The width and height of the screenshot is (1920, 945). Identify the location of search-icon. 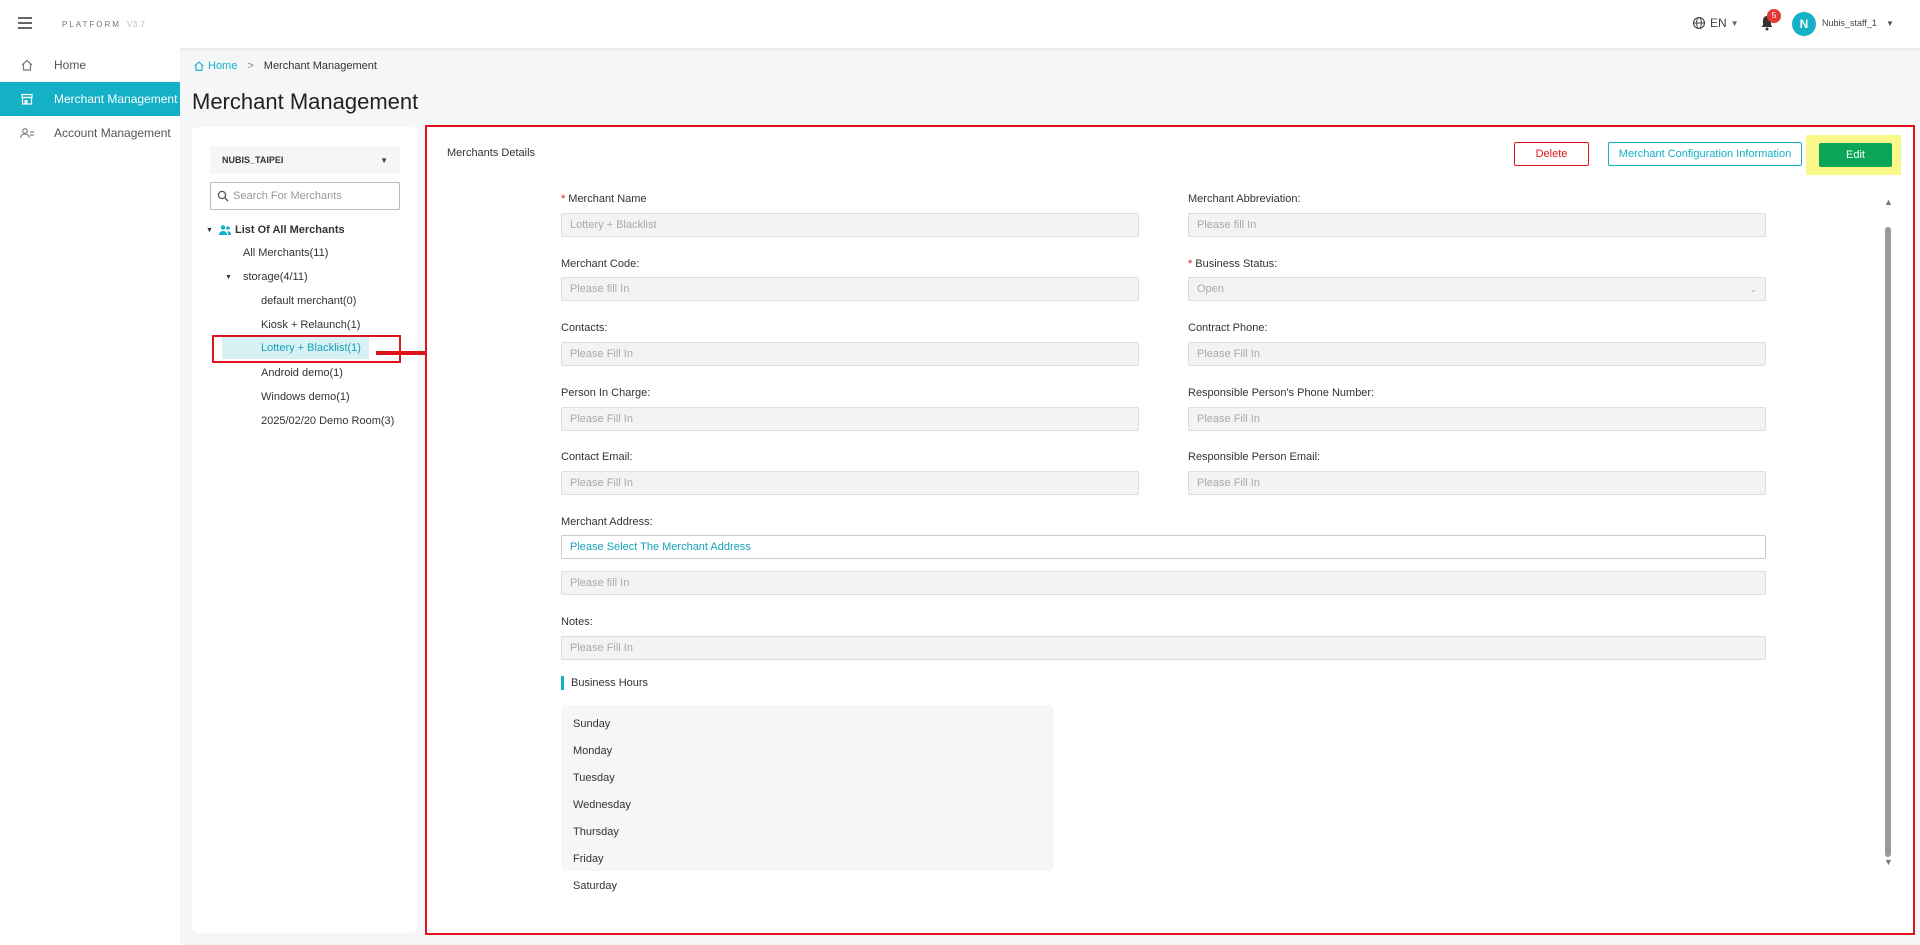
(223, 196).